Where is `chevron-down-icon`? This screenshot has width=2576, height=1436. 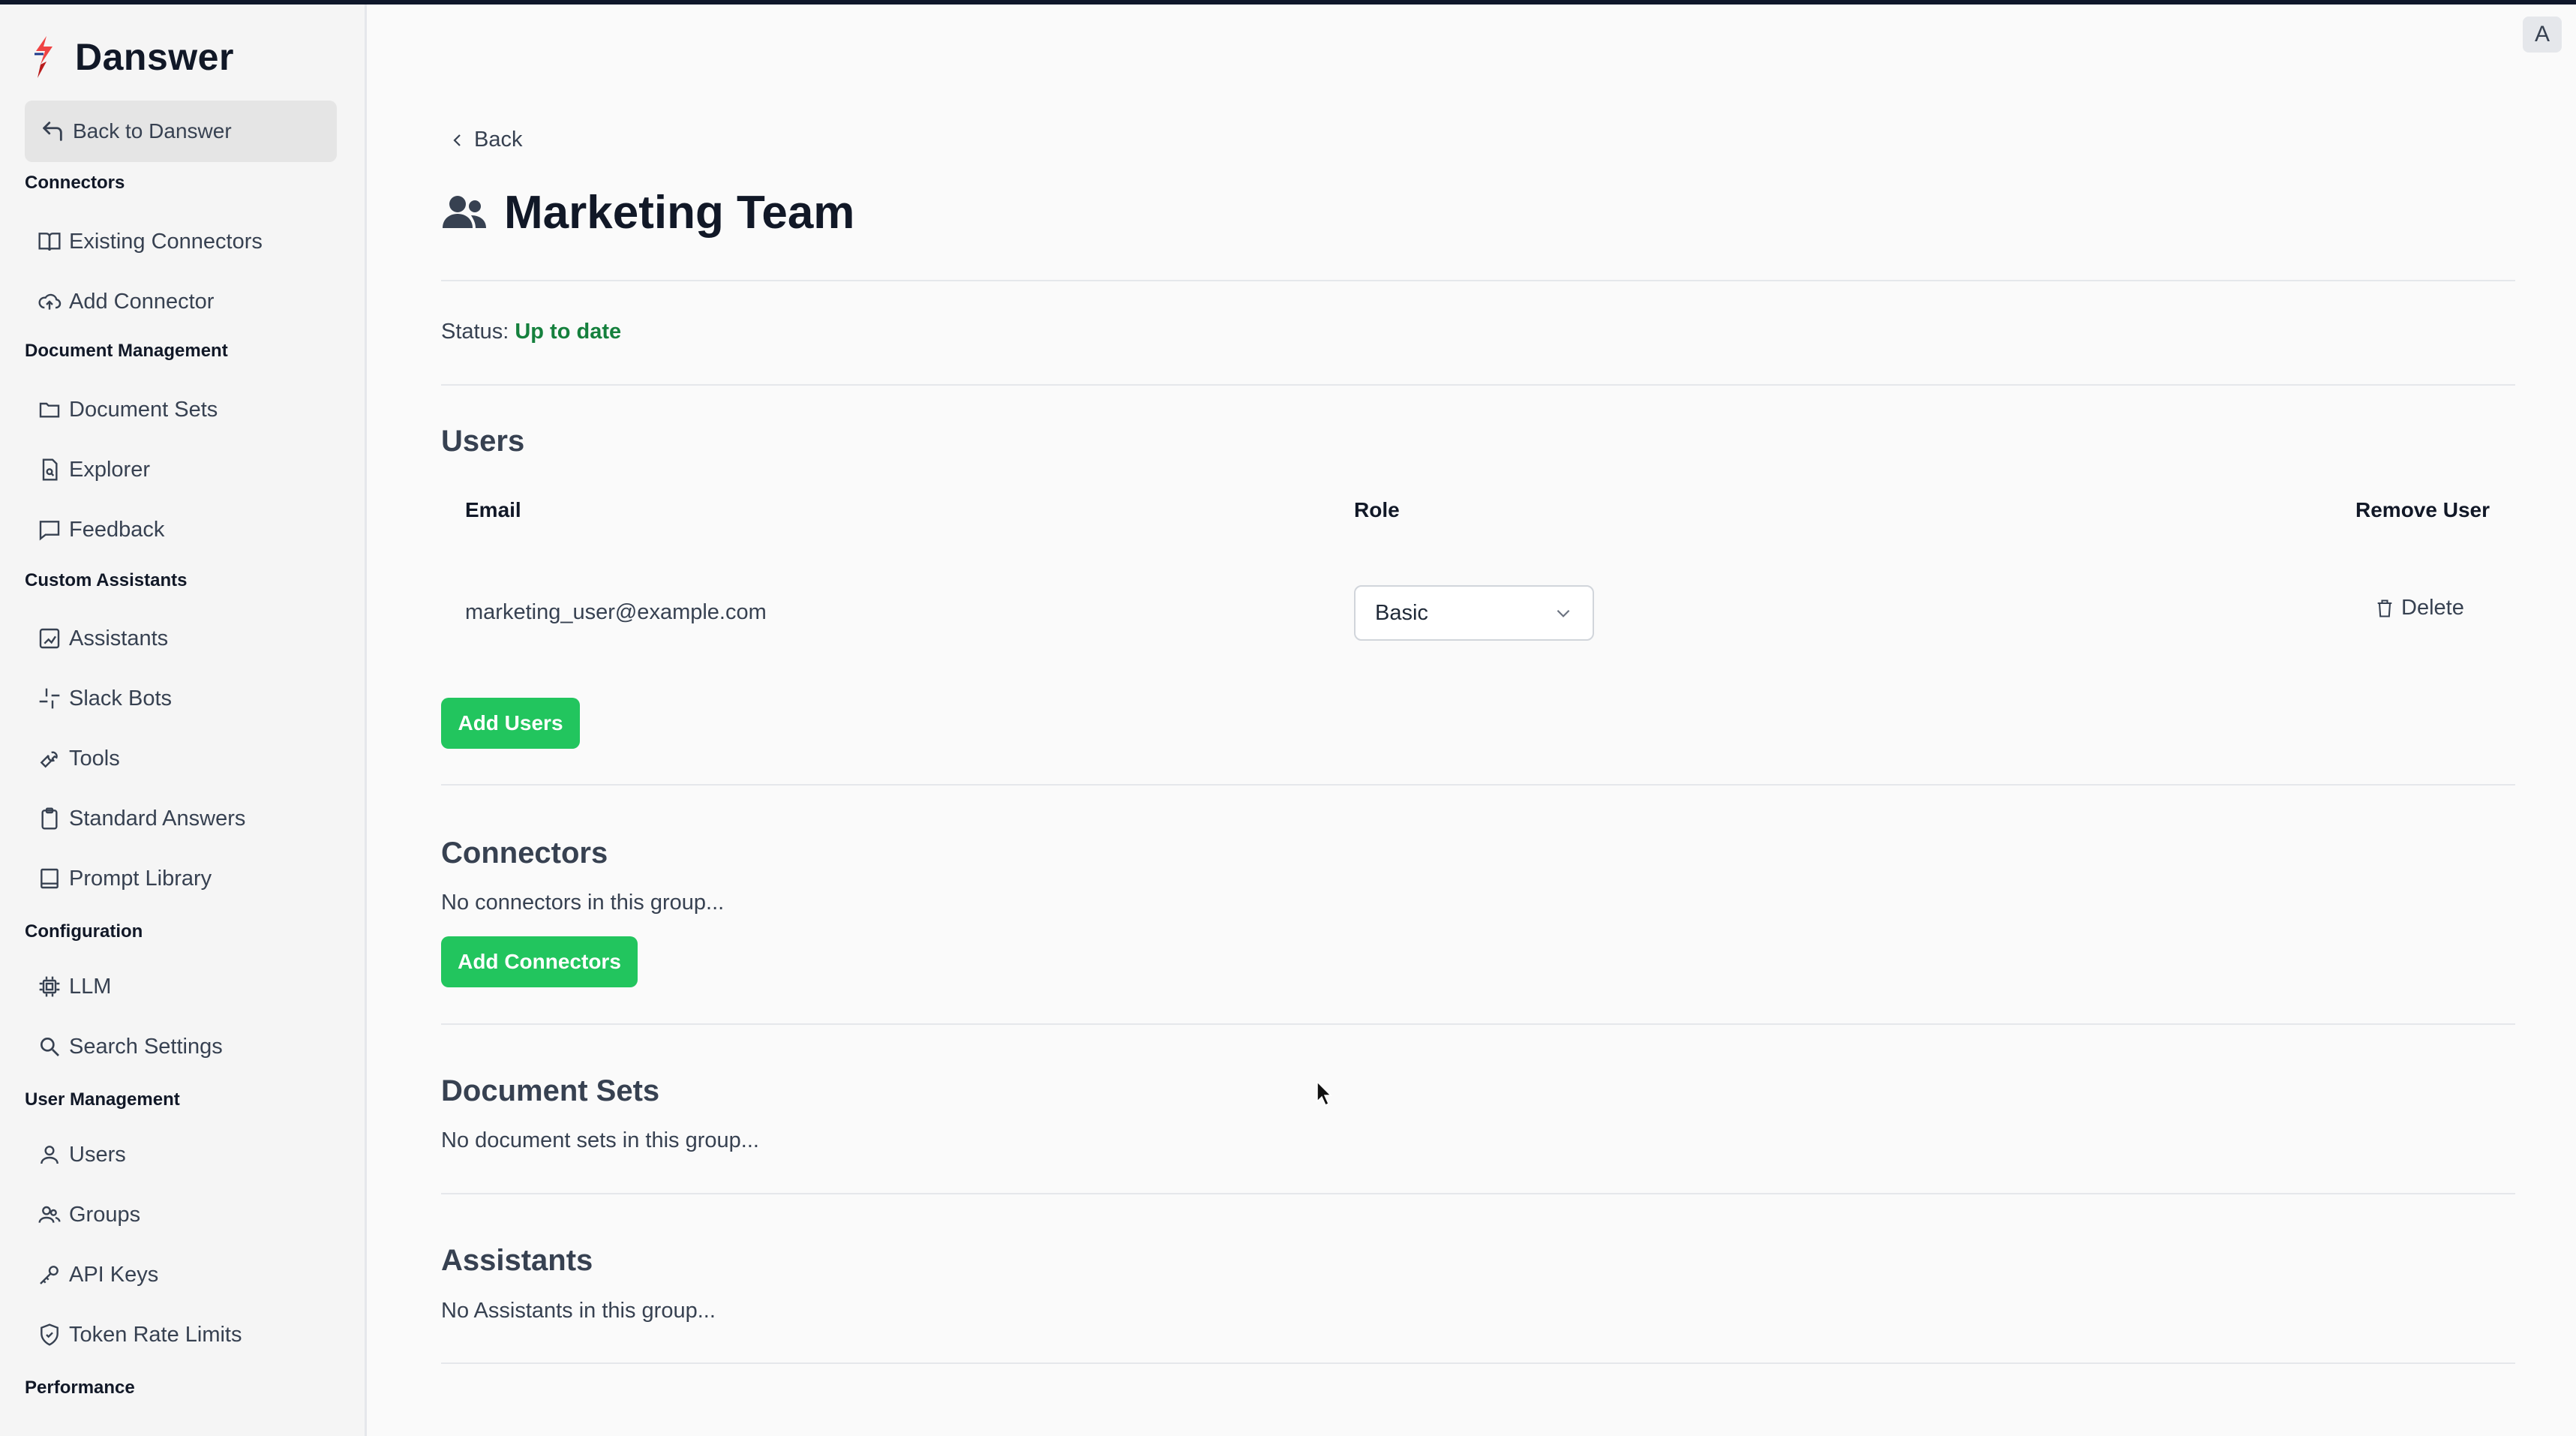
chevron-down-icon is located at coordinates (1563, 613).